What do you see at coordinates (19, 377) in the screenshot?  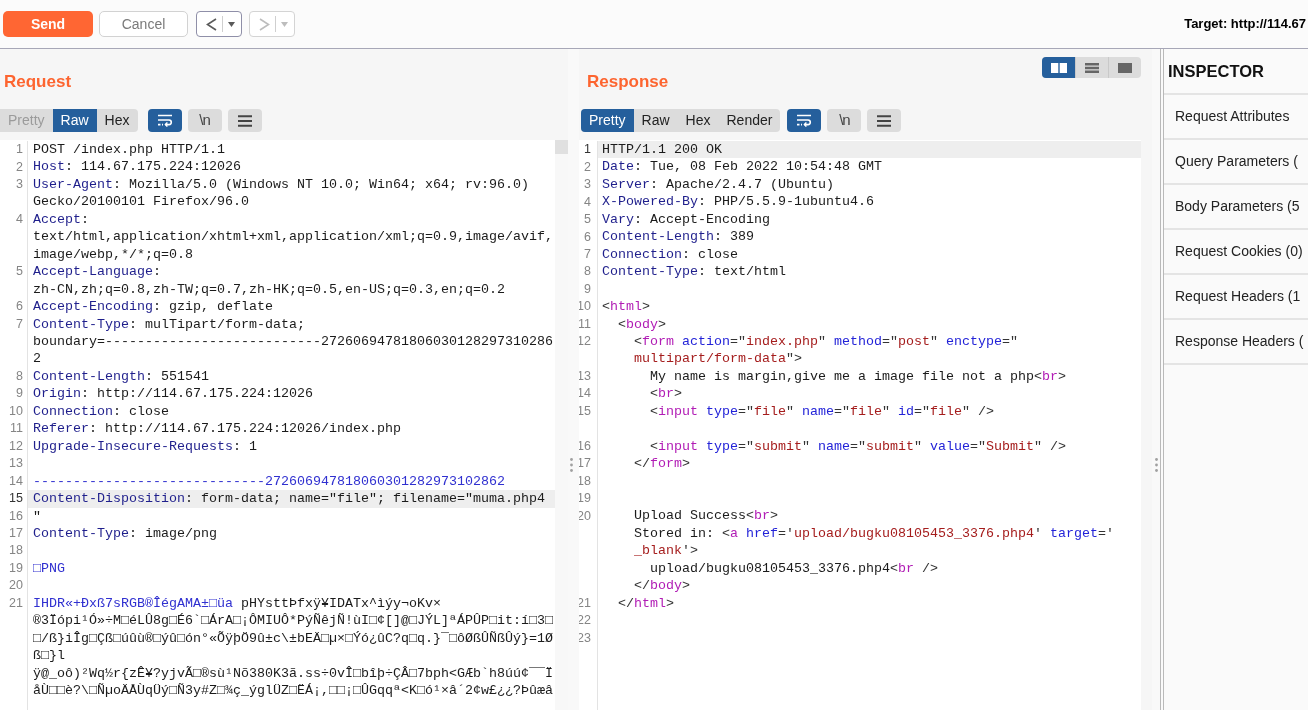 I see `line-number: 8` at bounding box center [19, 377].